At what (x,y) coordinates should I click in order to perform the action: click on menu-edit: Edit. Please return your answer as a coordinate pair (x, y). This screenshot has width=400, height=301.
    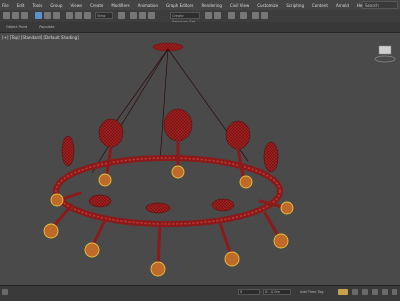
    Looking at the image, I should click on (23, 5).